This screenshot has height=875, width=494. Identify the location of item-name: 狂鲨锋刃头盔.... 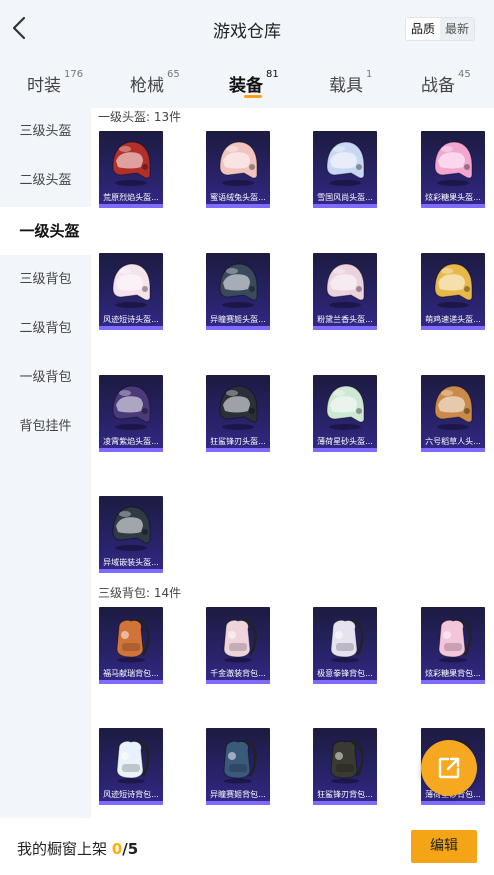
(238, 441).